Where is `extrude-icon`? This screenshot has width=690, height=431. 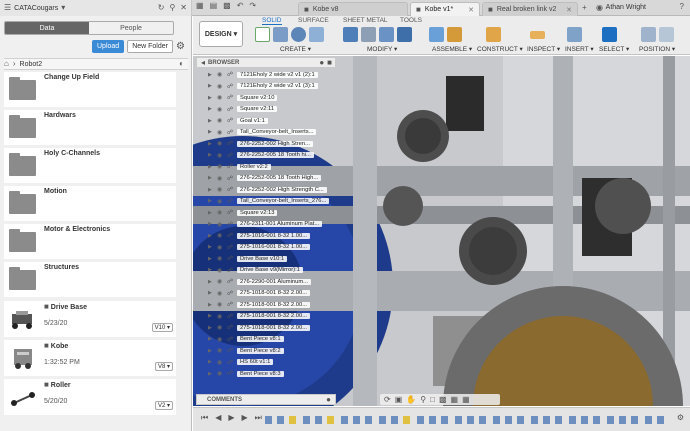
extrude-icon is located at coordinates (280, 34).